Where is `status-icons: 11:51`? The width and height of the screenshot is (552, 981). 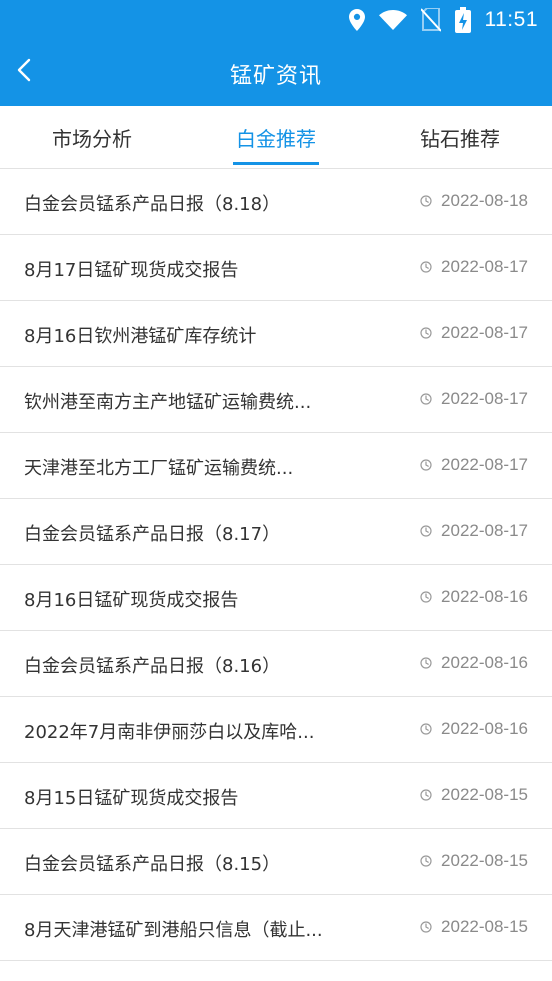
status-icons: 11:51 is located at coordinates (443, 20).